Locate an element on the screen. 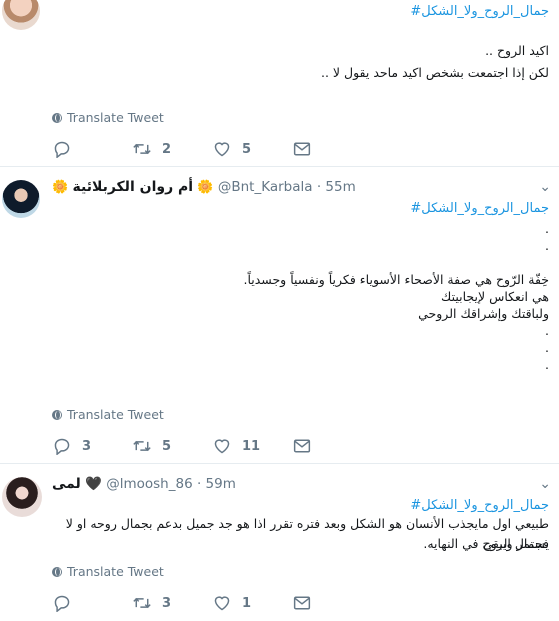 This screenshot has width=559, height=621. tweet-text-line: يستمر ويبقى في النهايه. is located at coordinates (486, 543).